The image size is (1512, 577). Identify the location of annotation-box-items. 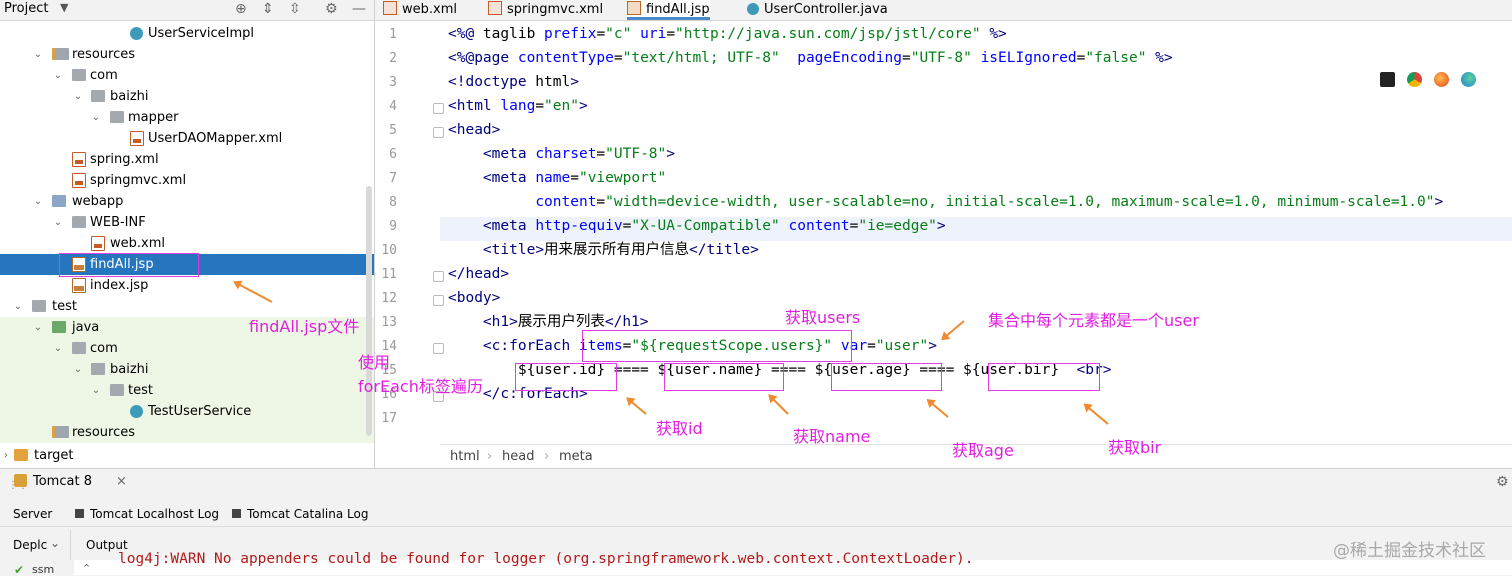
(717, 346).